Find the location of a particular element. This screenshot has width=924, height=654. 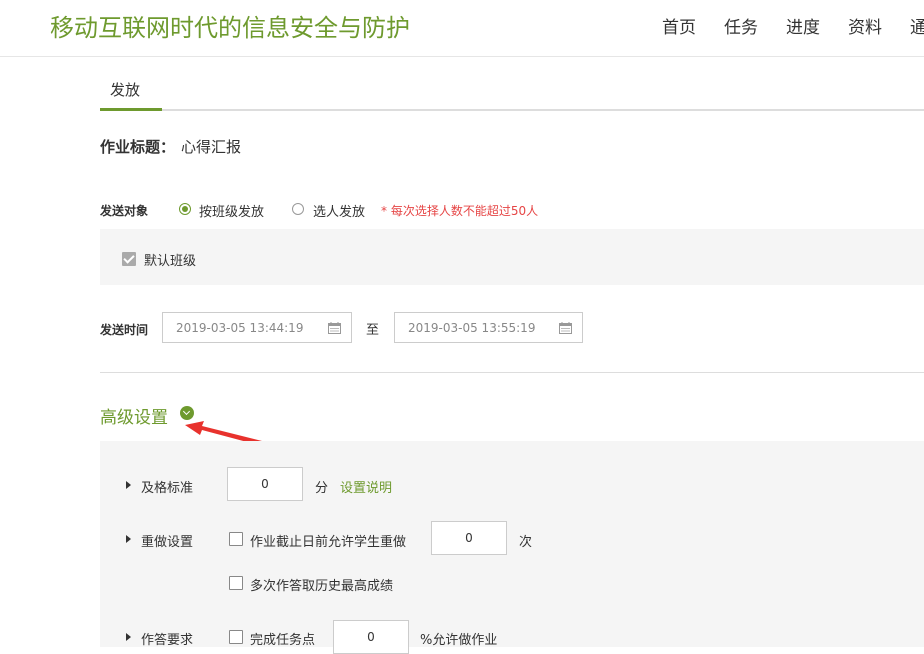

complete-task-checkbox is located at coordinates (236, 637).